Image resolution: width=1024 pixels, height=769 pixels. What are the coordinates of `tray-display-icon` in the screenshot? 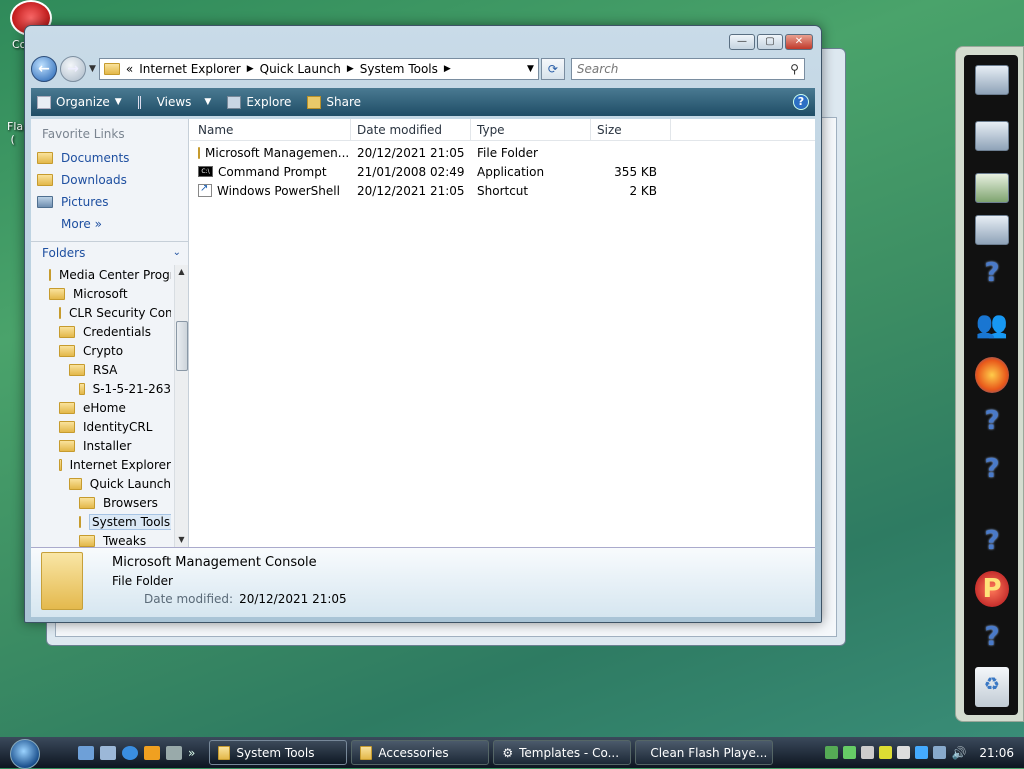 It's located at (904, 752).